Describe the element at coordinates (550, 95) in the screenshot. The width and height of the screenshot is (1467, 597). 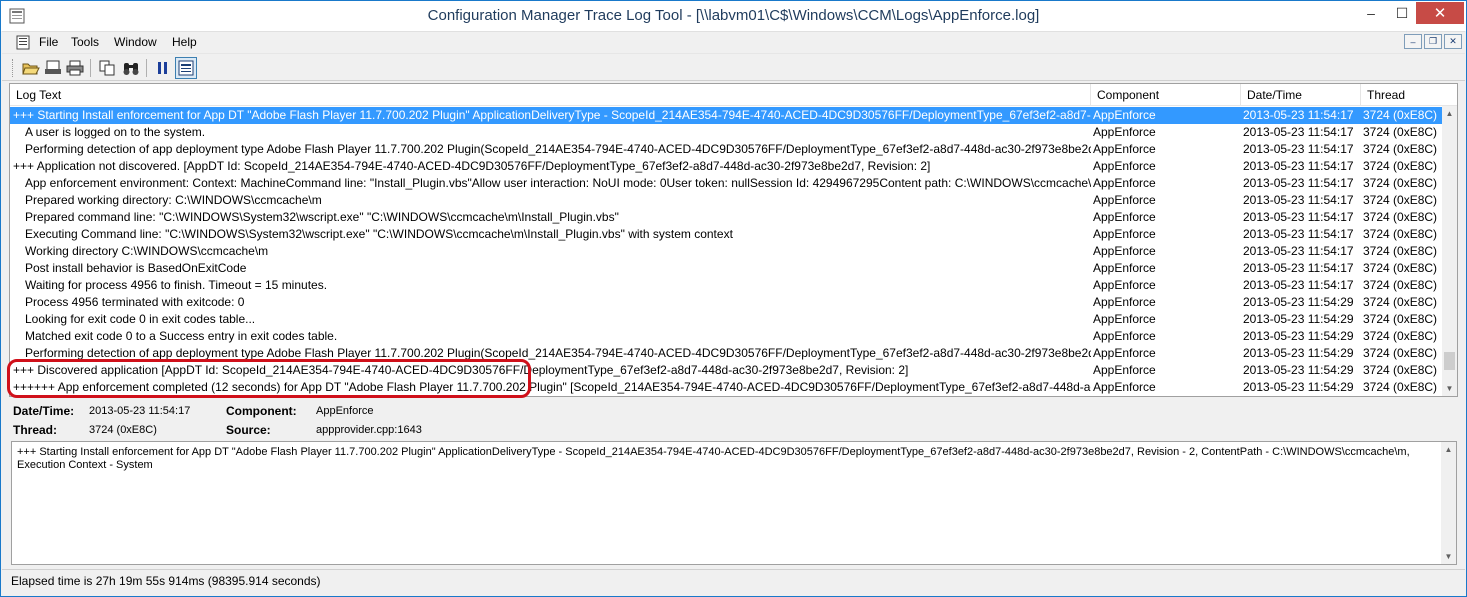
I see `column-header-log-text: Log Text` at that location.